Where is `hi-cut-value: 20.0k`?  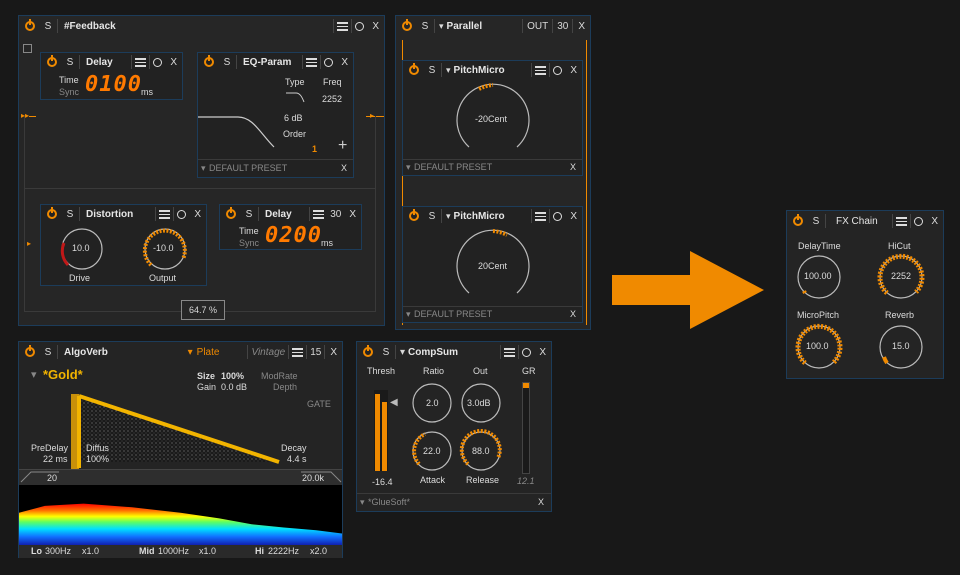
hi-cut-value: 20.0k is located at coordinates (313, 478).